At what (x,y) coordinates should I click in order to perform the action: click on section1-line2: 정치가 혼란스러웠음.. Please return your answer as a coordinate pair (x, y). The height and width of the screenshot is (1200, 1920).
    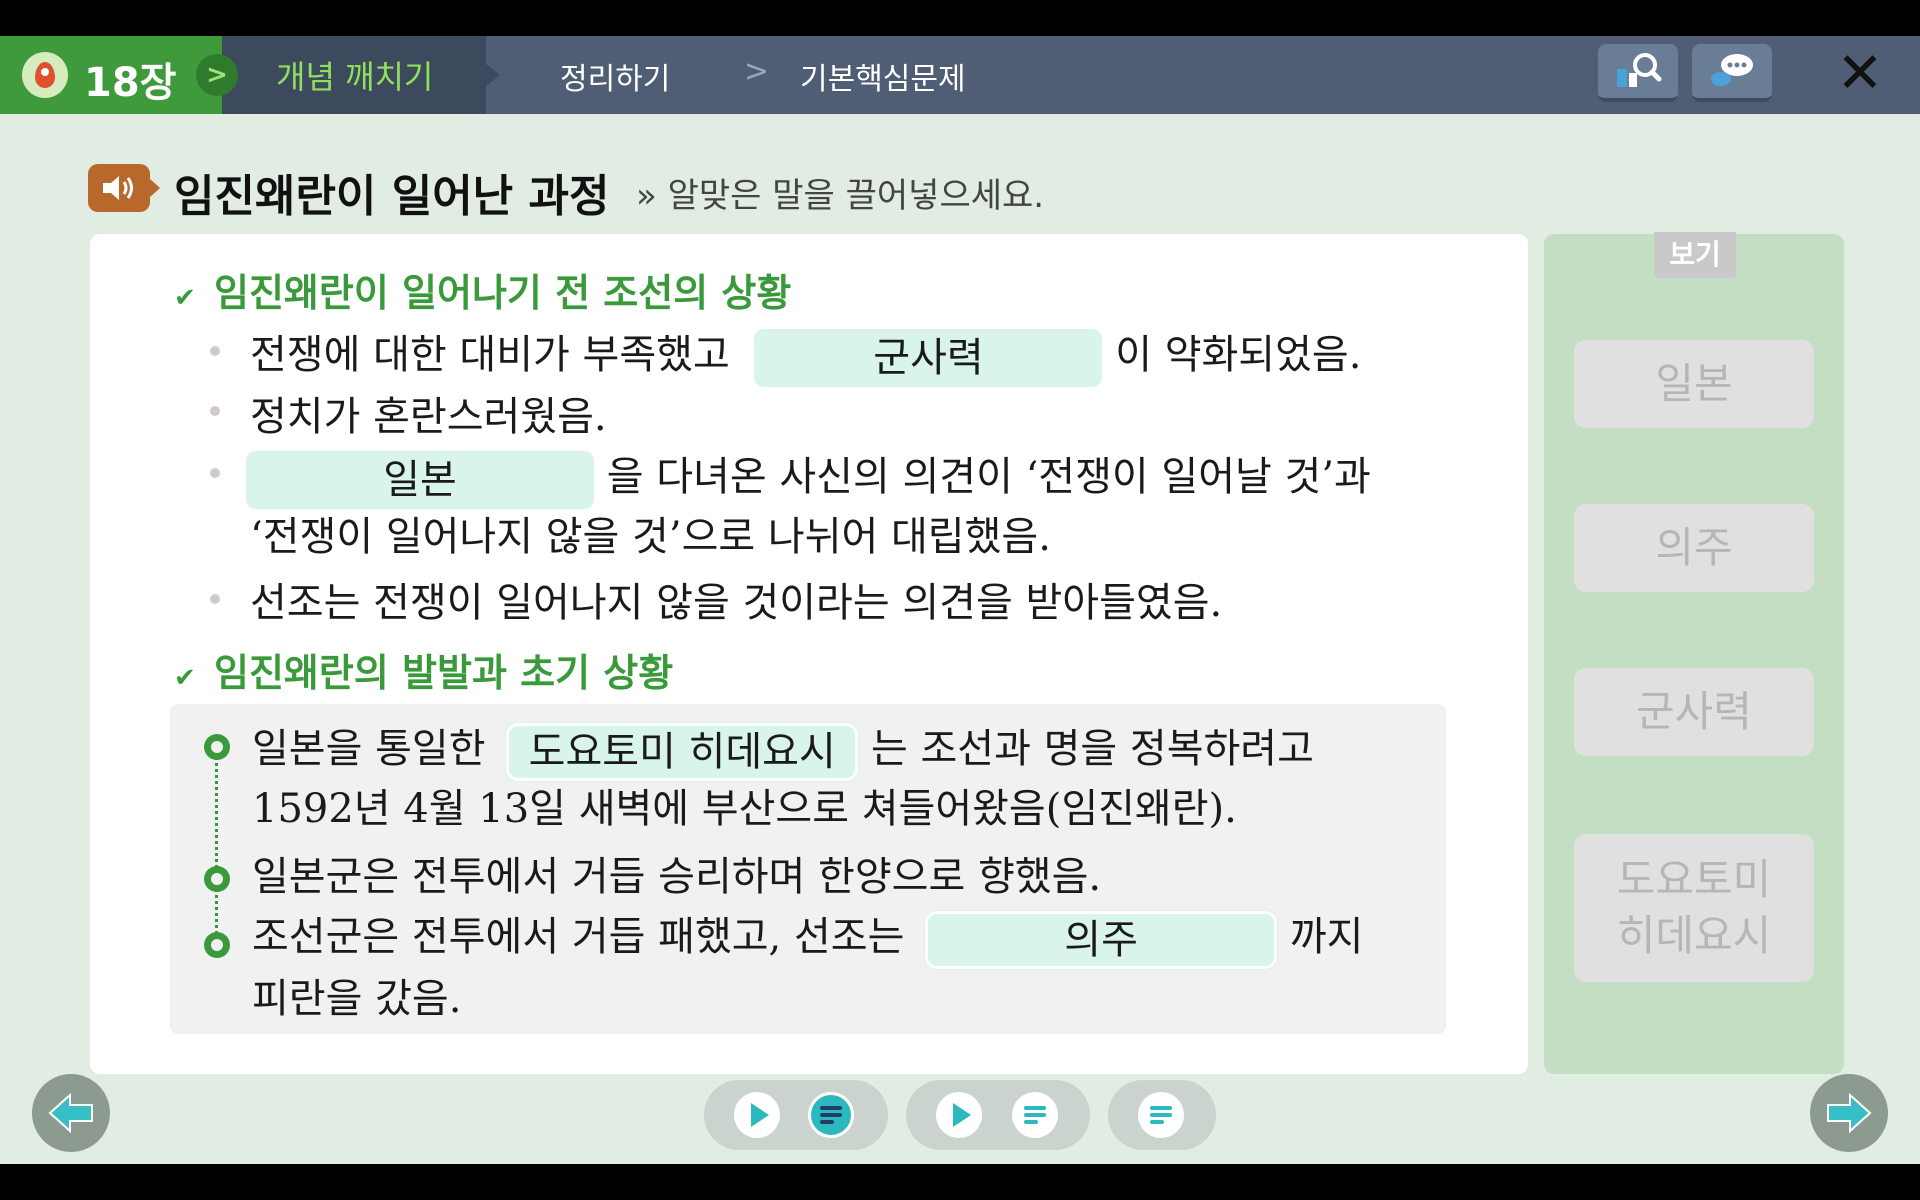
    Looking at the image, I should click on (428, 417).